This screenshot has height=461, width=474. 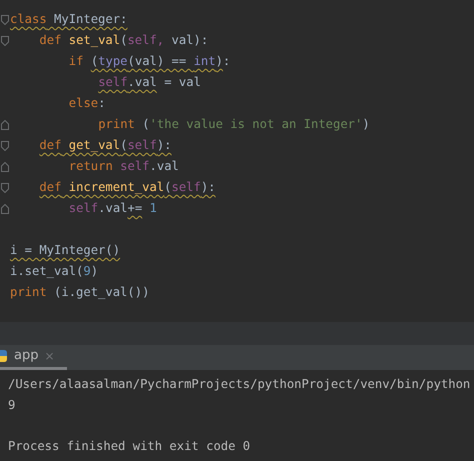 I want to click on code-line: class MyInteger:, so click(x=69, y=19).